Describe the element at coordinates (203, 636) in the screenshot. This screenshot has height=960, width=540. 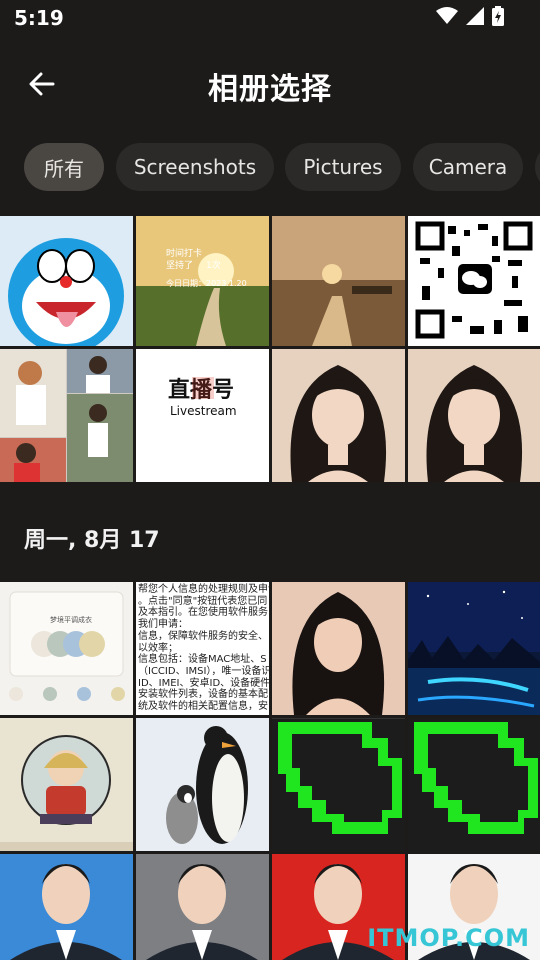
I see `doc-line: 信息，保障软件服务的安全、` at that location.